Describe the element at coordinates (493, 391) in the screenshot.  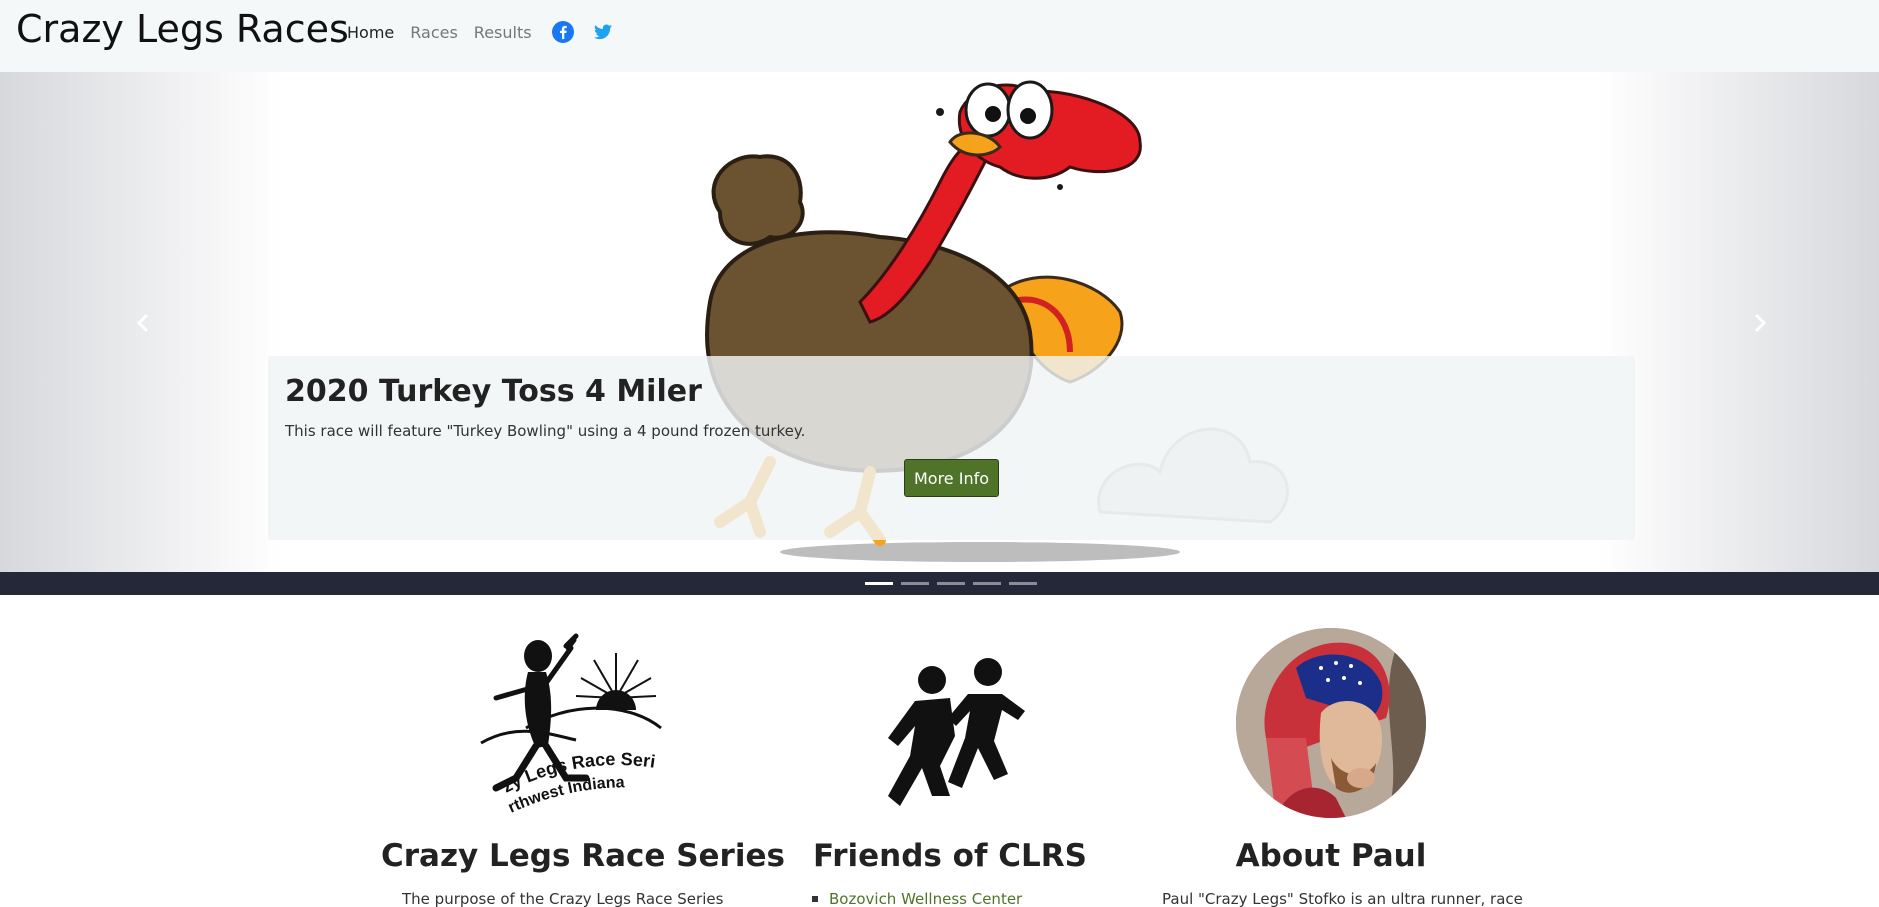
I see `slide-title: 2020 Turkey Toss 4 Miler` at that location.